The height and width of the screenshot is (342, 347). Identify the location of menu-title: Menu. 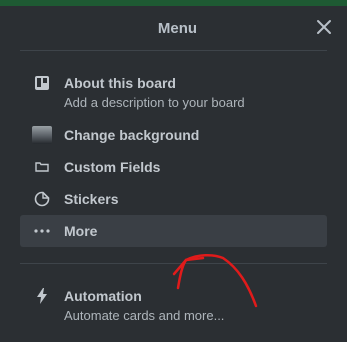
(177, 28).